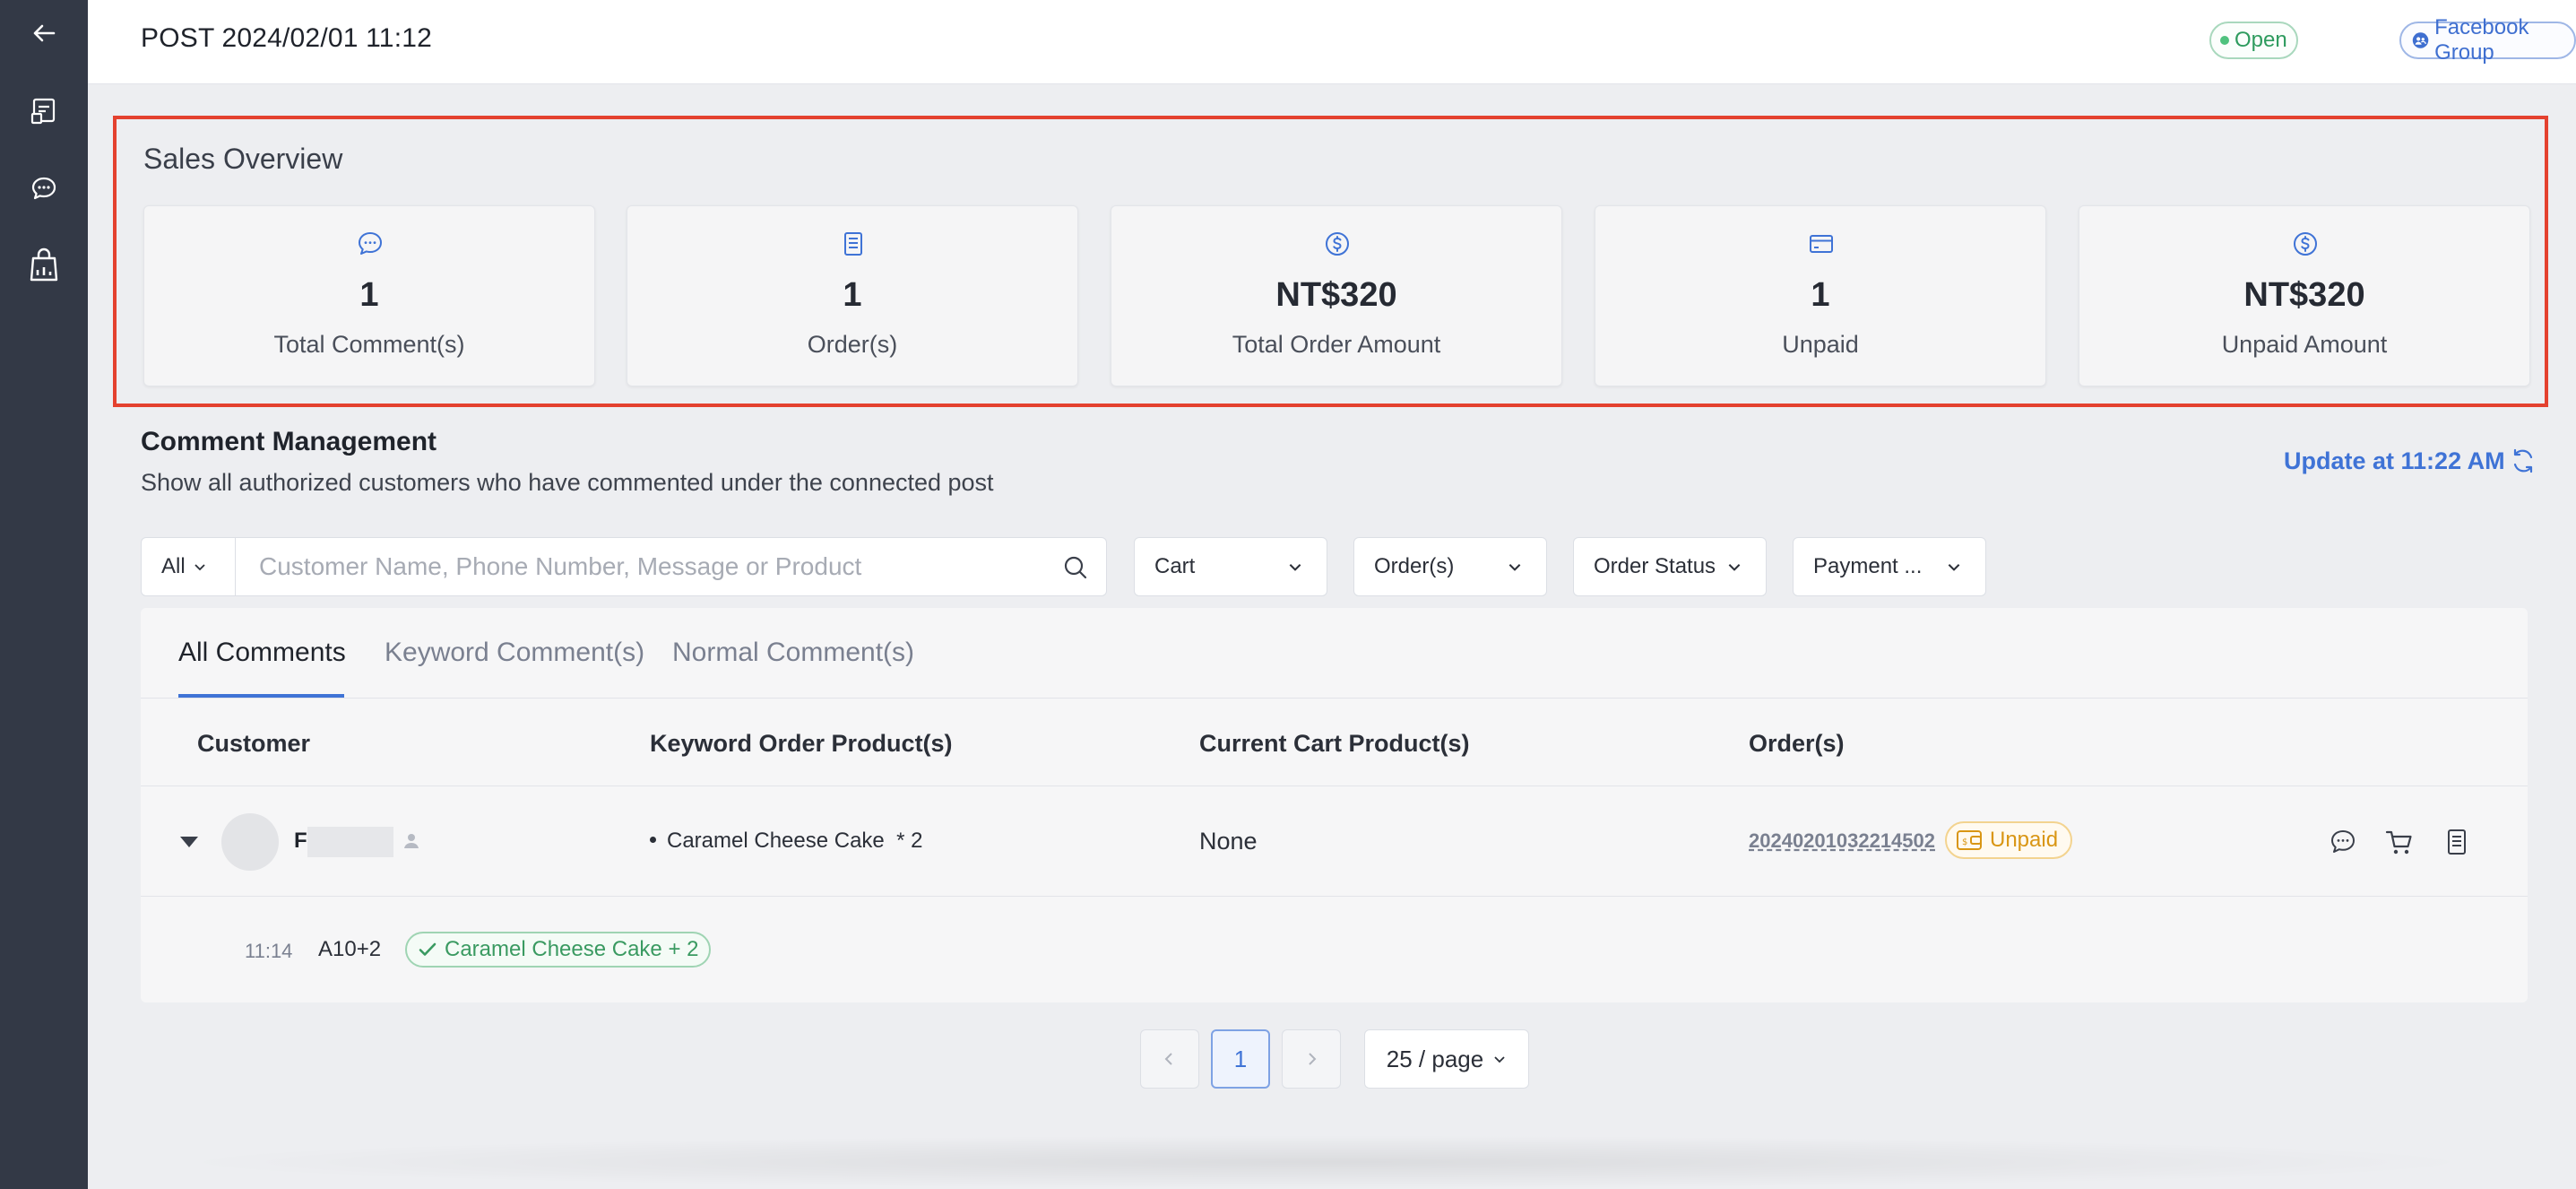  I want to click on search-input, so click(644, 567).